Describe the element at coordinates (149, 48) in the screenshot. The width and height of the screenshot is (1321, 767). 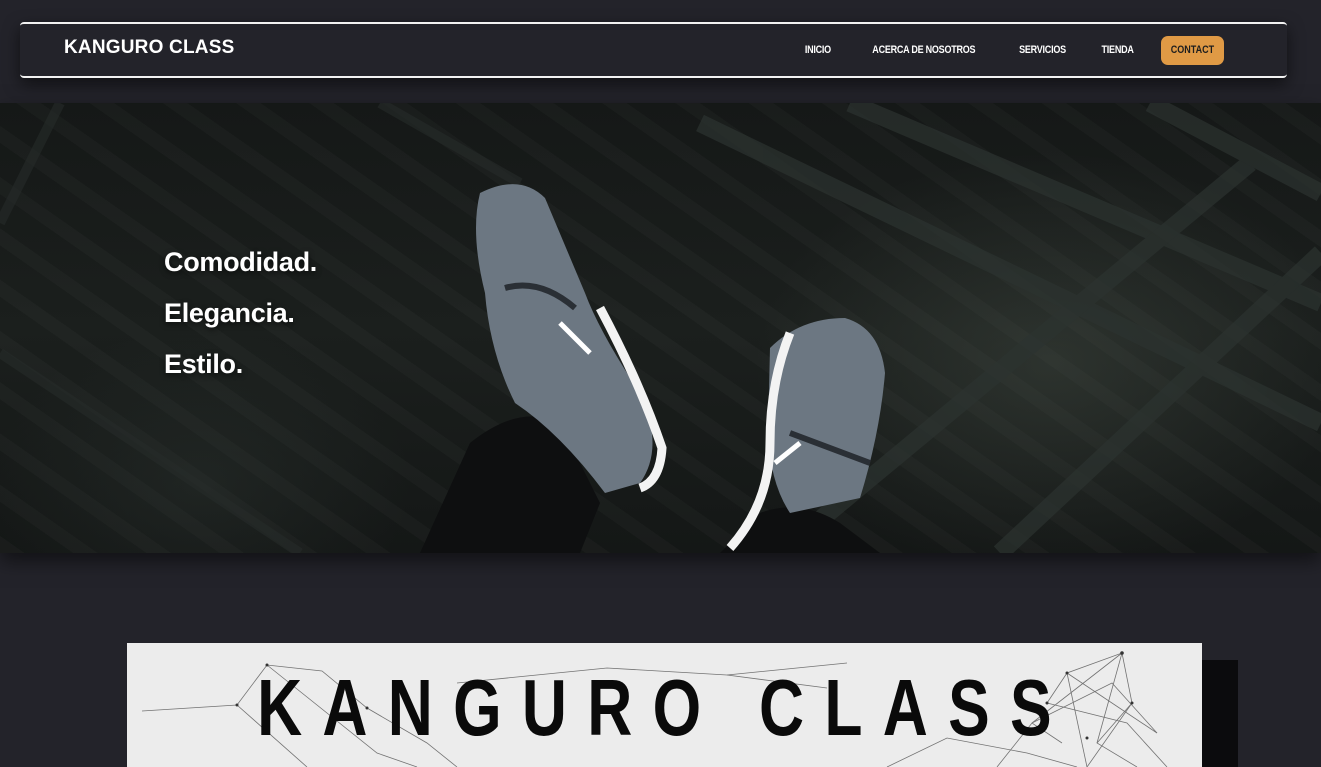
I see `brand-logo: KANGURO CLASS` at that location.